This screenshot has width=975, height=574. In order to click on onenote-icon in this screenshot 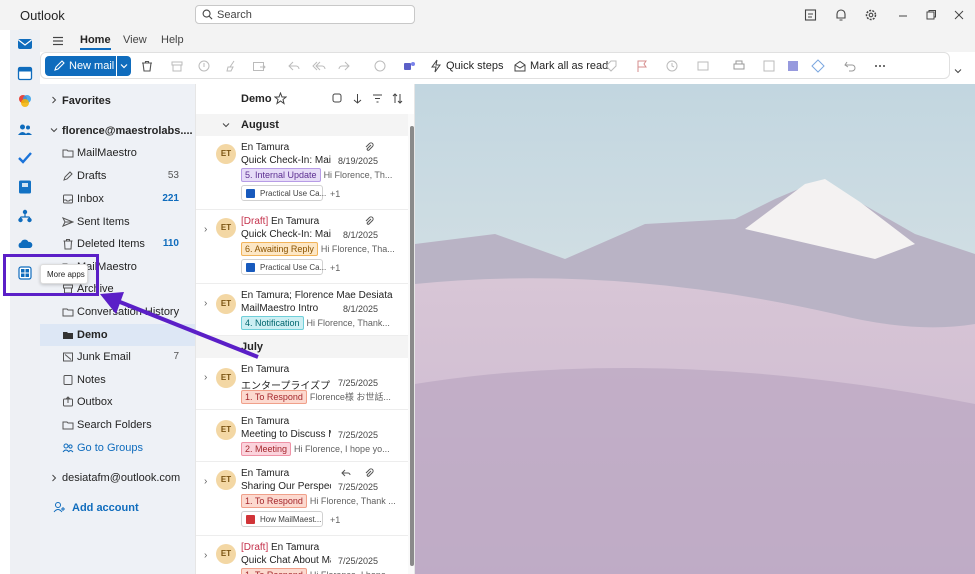, I will do `click(25, 187)`.